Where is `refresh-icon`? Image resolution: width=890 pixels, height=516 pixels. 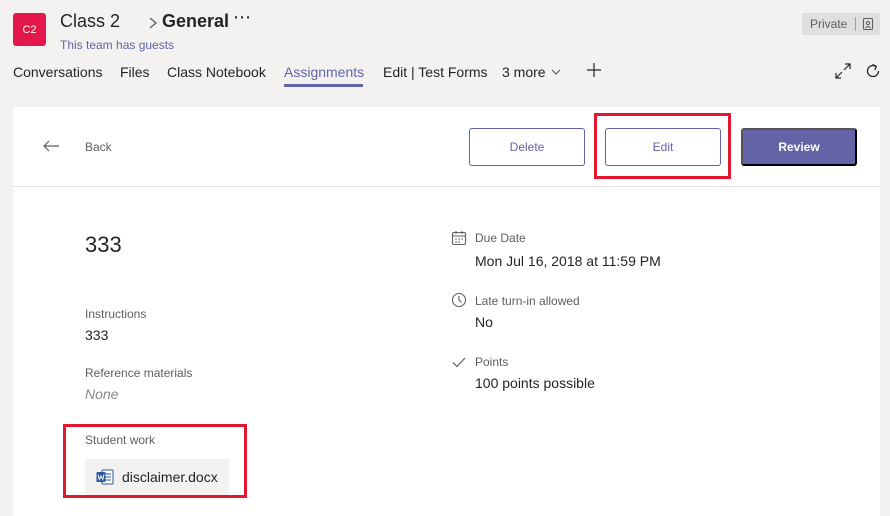
refresh-icon is located at coordinates (873, 71).